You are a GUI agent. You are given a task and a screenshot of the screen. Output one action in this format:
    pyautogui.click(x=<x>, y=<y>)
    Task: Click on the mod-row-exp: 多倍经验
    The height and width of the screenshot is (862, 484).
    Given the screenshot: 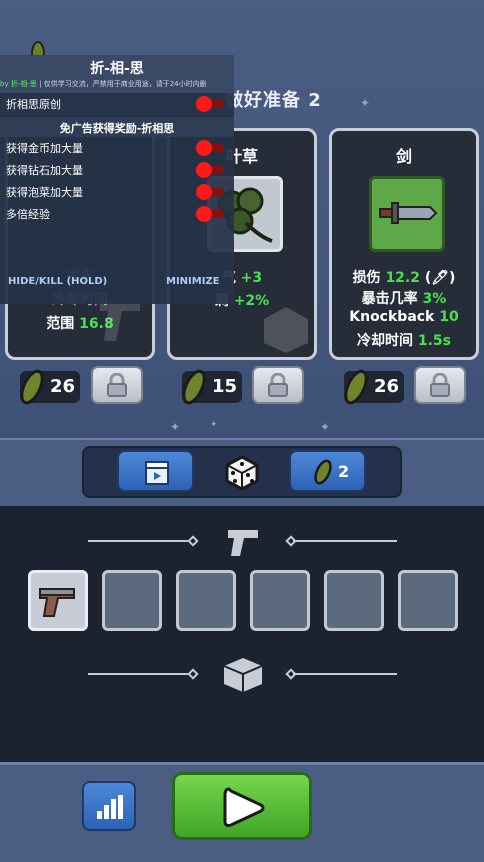 What is the action you would take?
    pyautogui.click(x=117, y=214)
    